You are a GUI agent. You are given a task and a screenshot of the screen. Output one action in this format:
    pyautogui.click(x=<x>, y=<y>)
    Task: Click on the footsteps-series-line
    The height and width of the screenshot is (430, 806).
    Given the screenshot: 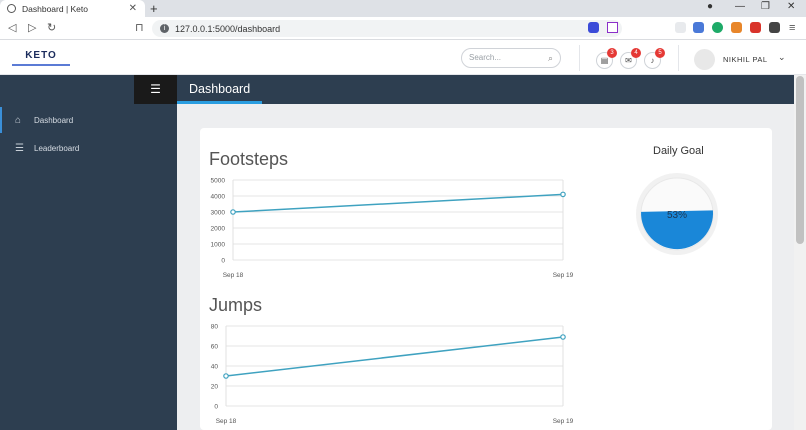 What is the action you would take?
    pyautogui.click(x=398, y=203)
    